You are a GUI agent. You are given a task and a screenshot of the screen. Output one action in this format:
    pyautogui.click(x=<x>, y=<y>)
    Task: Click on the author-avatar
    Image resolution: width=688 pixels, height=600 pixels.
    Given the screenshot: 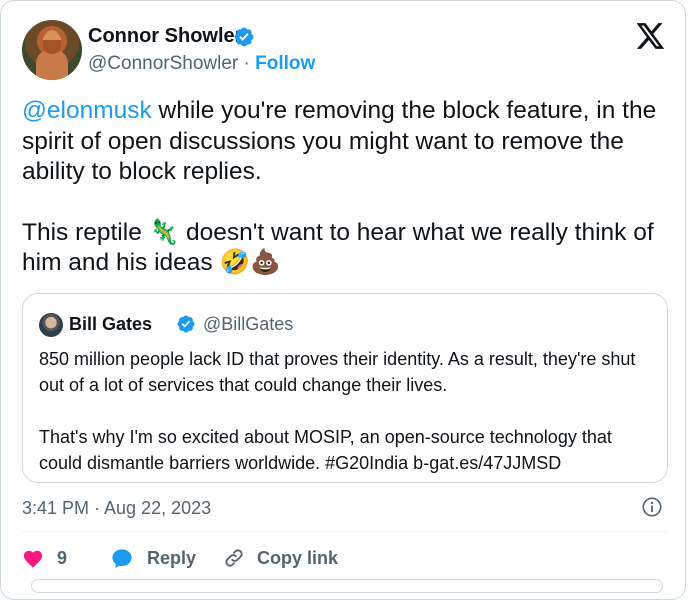 What is the action you would take?
    pyautogui.click(x=52, y=50)
    